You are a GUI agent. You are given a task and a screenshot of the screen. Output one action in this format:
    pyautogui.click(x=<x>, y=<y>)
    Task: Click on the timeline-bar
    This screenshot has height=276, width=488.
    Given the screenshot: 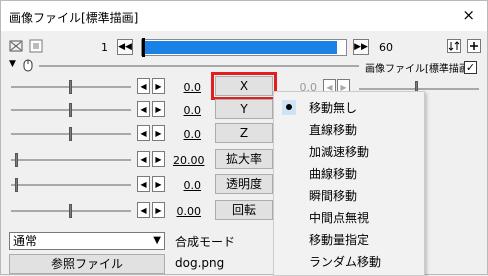 What is the action you would take?
    pyautogui.click(x=244, y=47)
    